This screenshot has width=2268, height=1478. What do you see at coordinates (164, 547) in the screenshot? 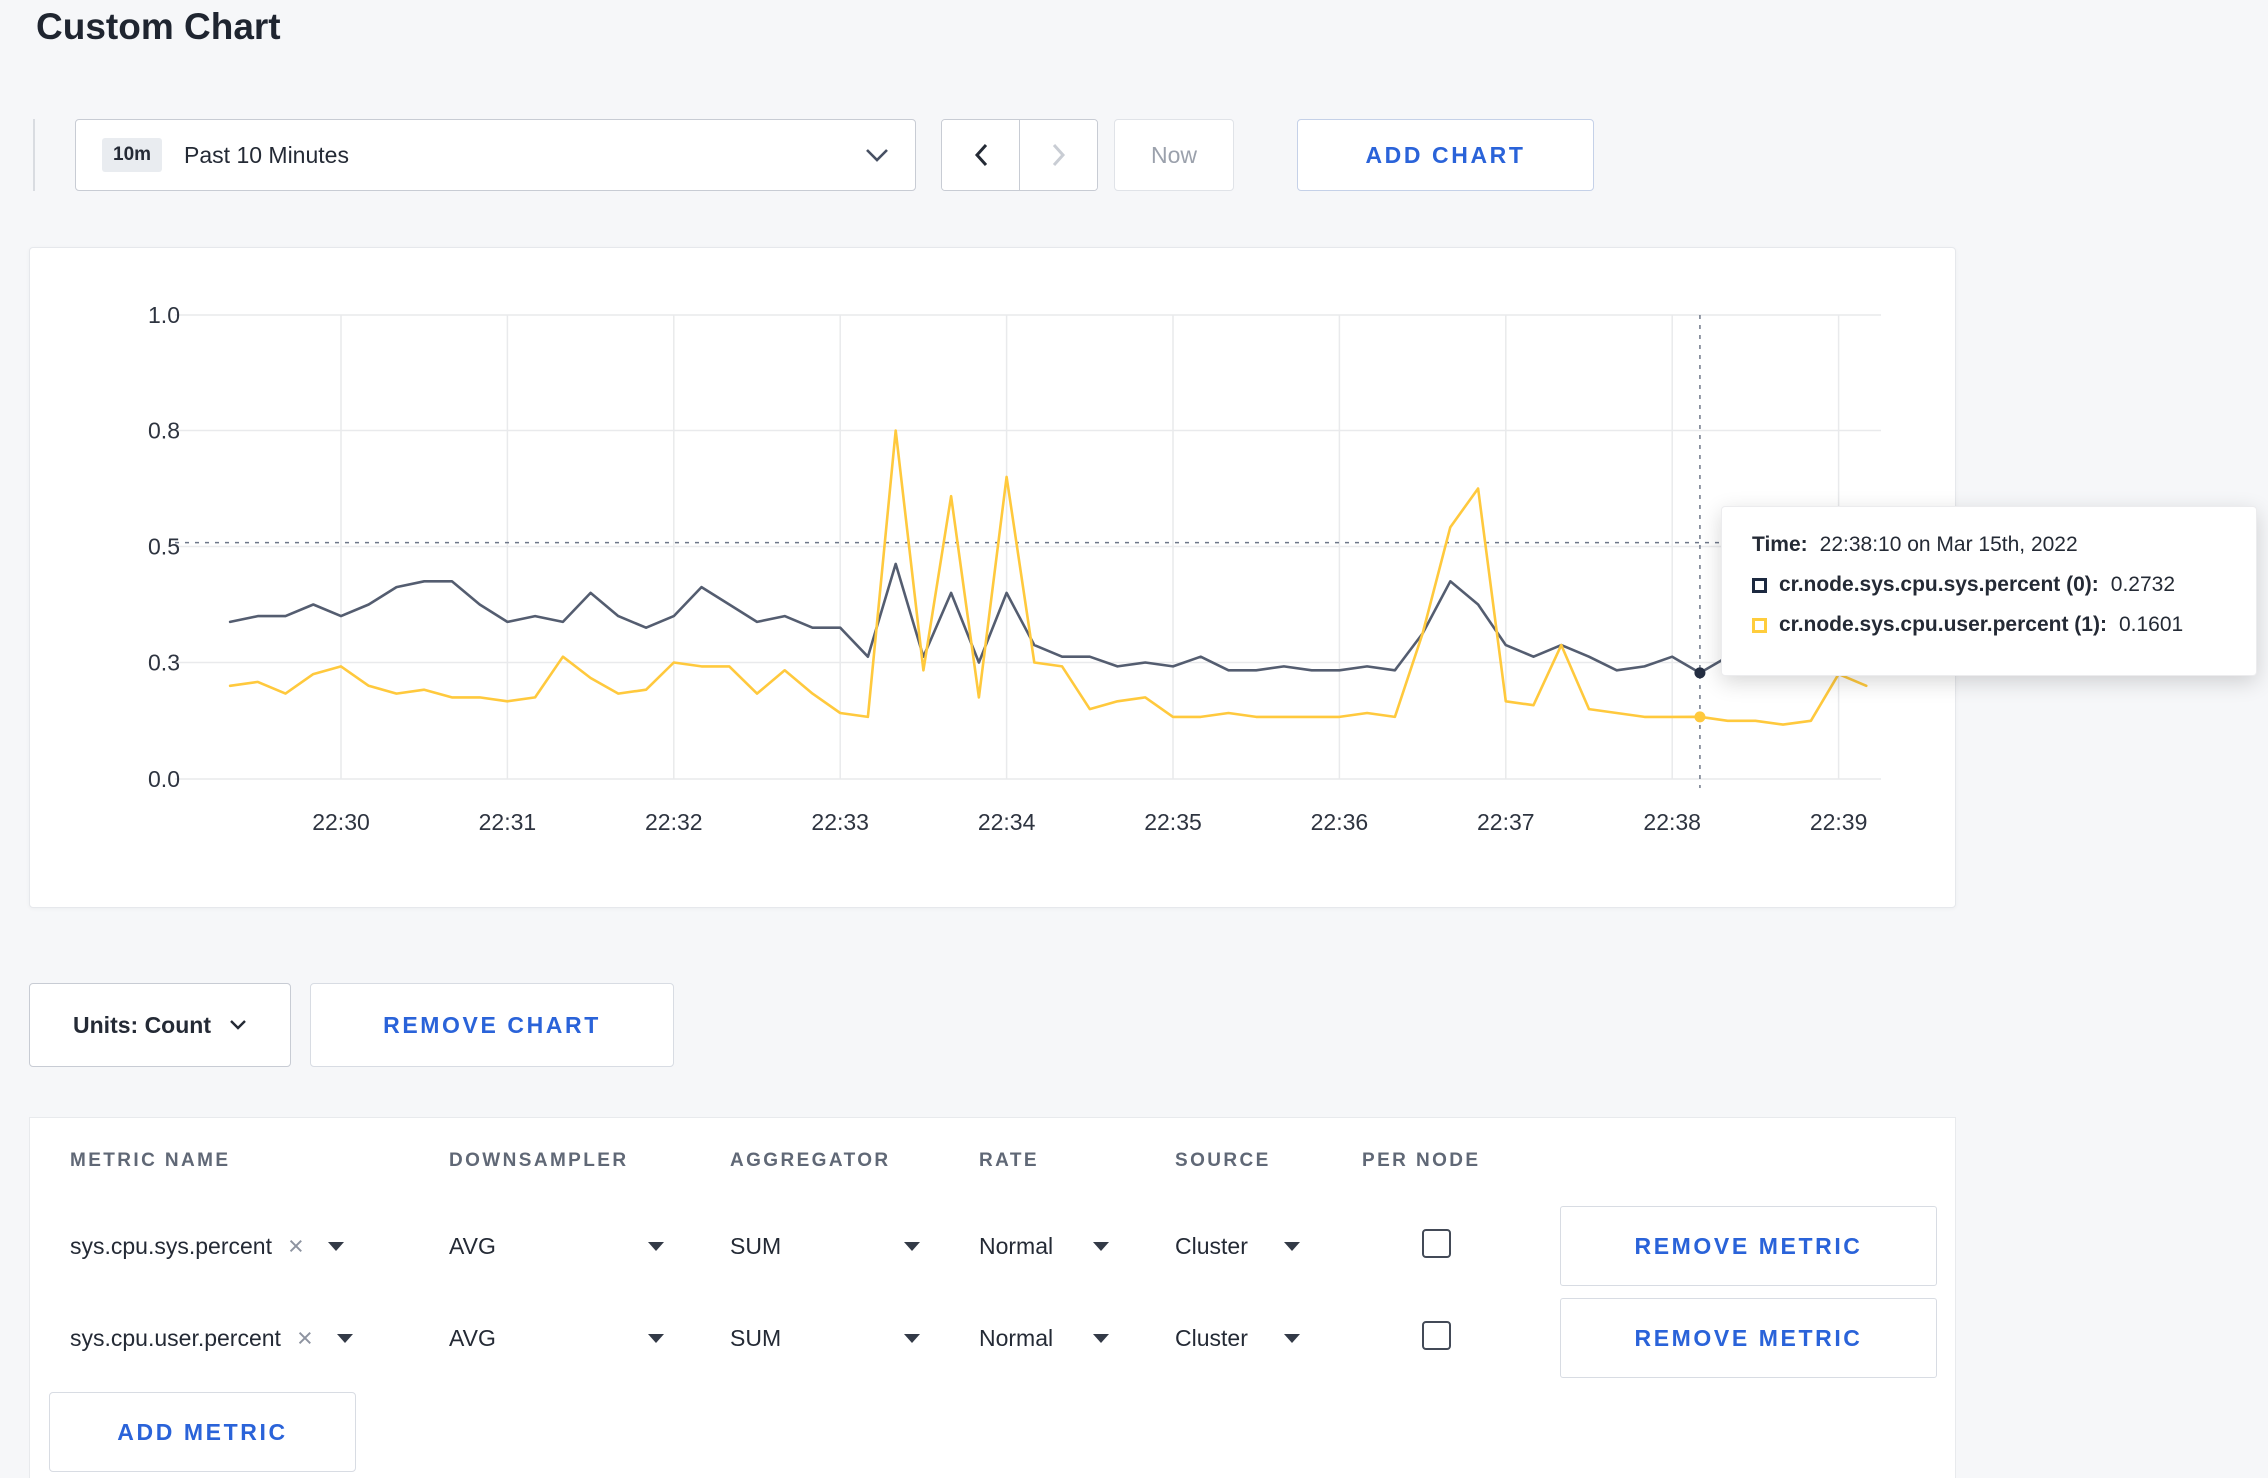
I see `svg-text: 0.5` at bounding box center [164, 547].